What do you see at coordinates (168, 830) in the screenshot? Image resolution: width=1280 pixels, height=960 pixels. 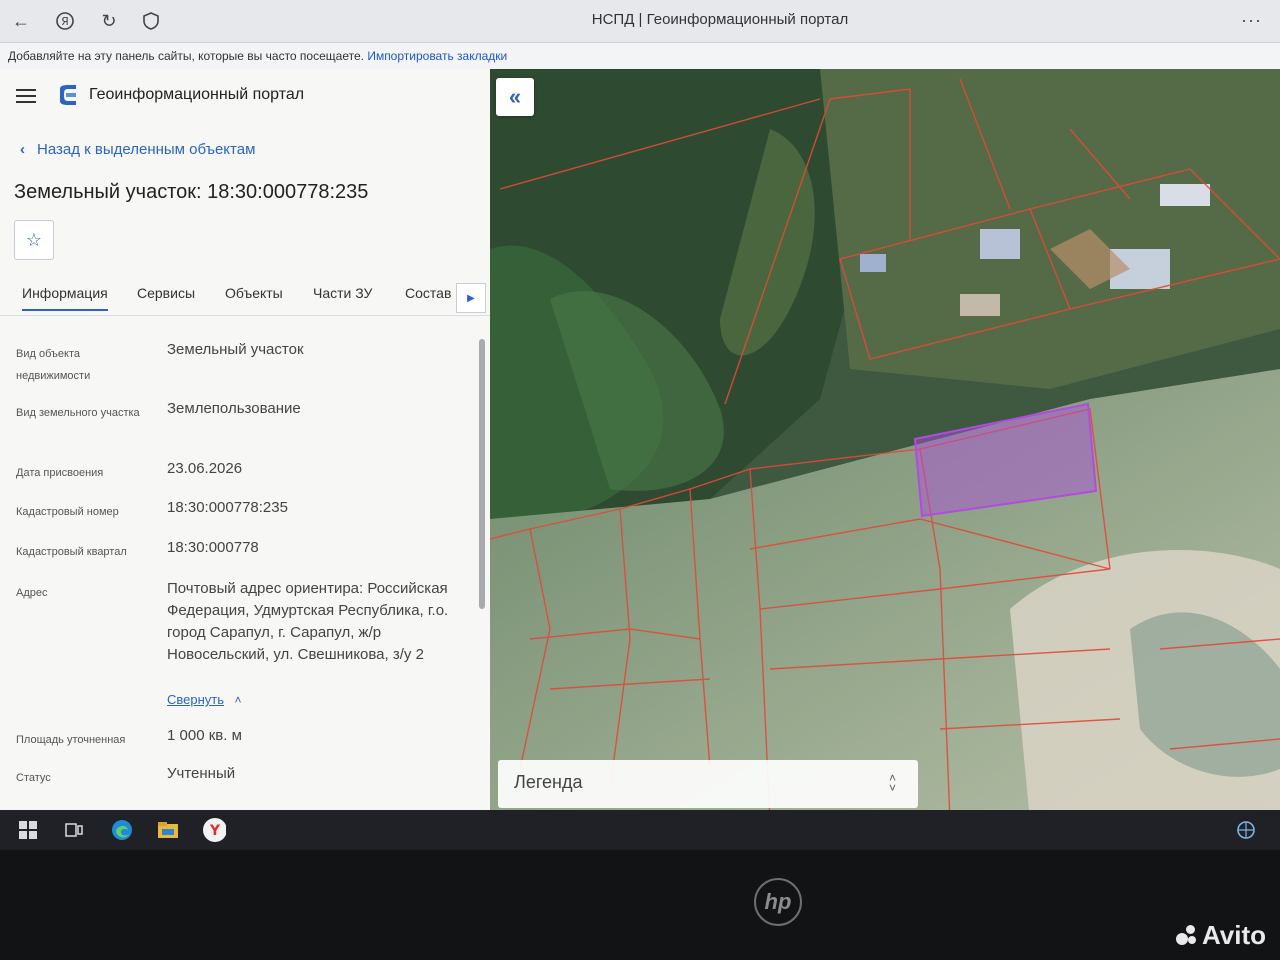 I see `file-explorer-icon` at bounding box center [168, 830].